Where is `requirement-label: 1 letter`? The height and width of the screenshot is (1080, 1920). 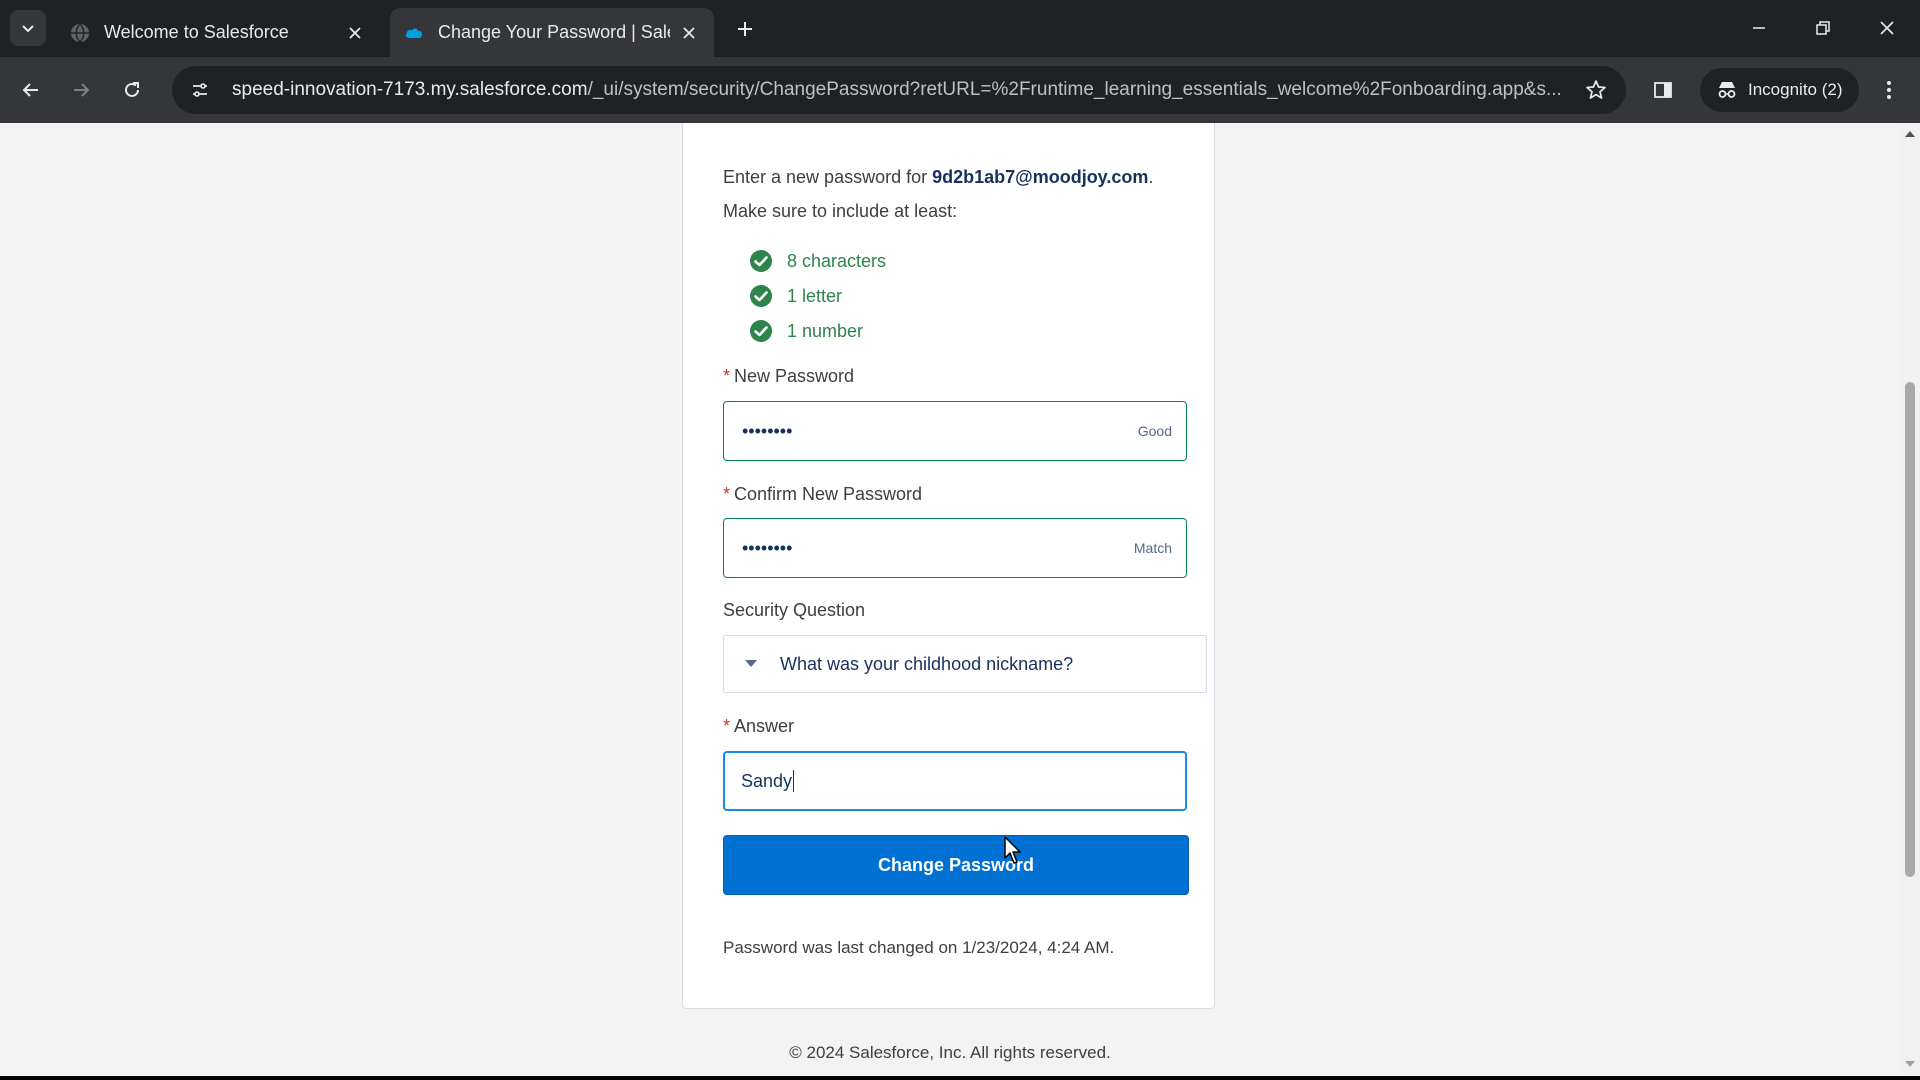 requirement-label: 1 letter is located at coordinates (815, 295).